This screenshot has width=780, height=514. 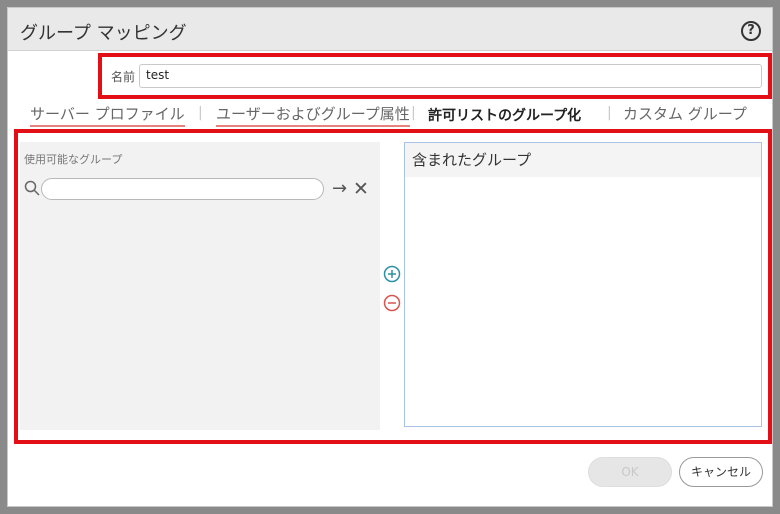 I want to click on remove-circle-icon, so click(x=392, y=303).